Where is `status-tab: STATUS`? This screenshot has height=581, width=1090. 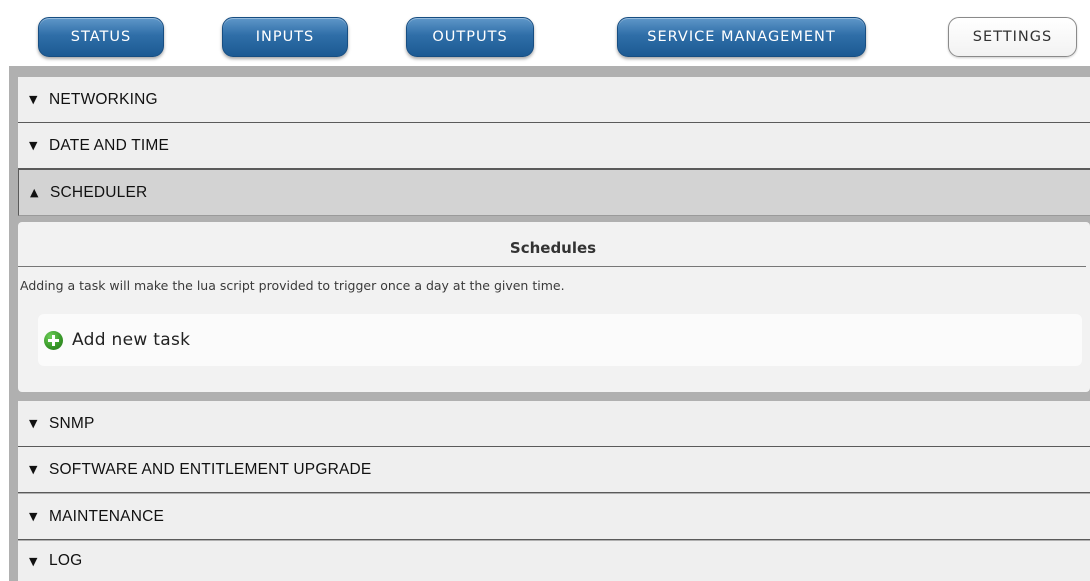
status-tab: STATUS is located at coordinates (101, 37).